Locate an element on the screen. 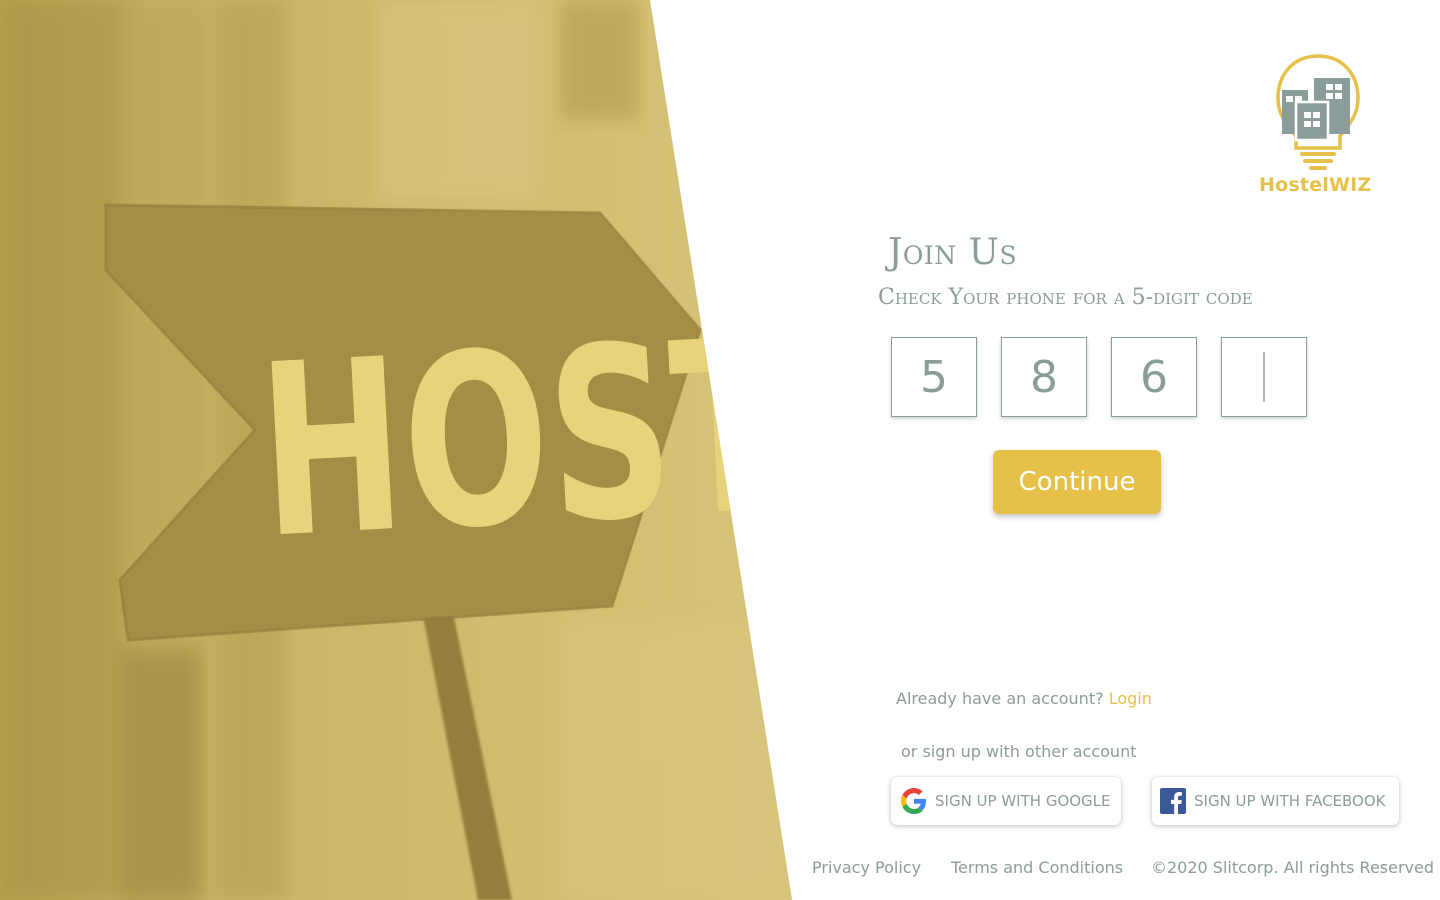  hero-sign-text: HOSTEL is located at coordinates (526, 433).